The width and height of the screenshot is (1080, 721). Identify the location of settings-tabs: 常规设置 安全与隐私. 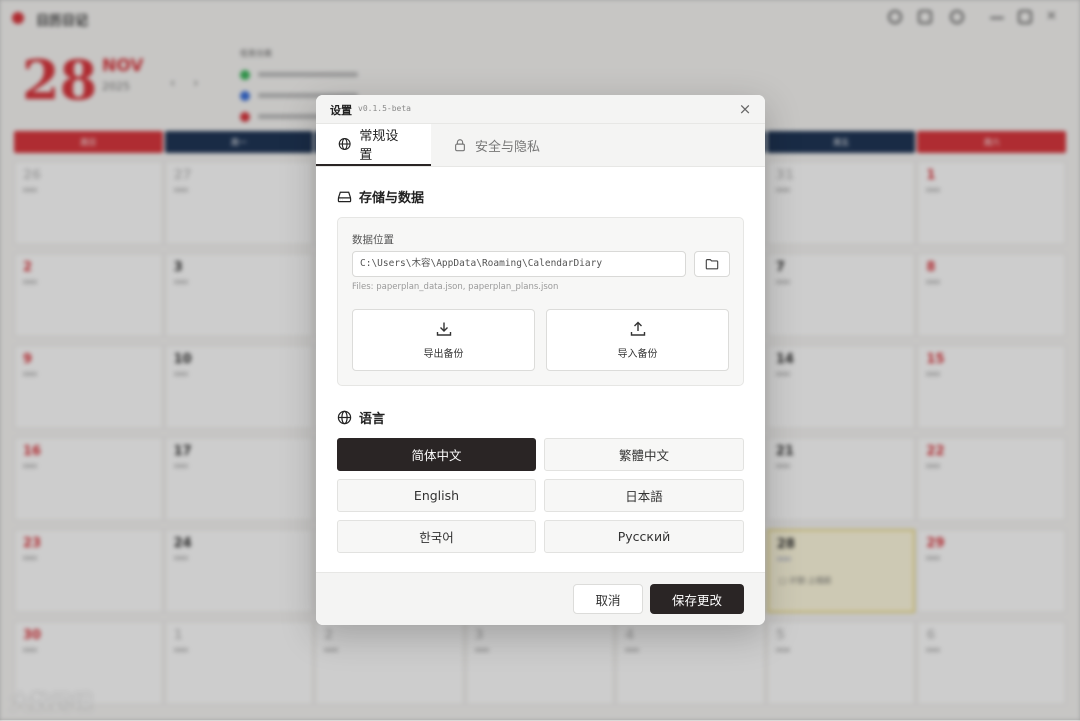
(540, 145).